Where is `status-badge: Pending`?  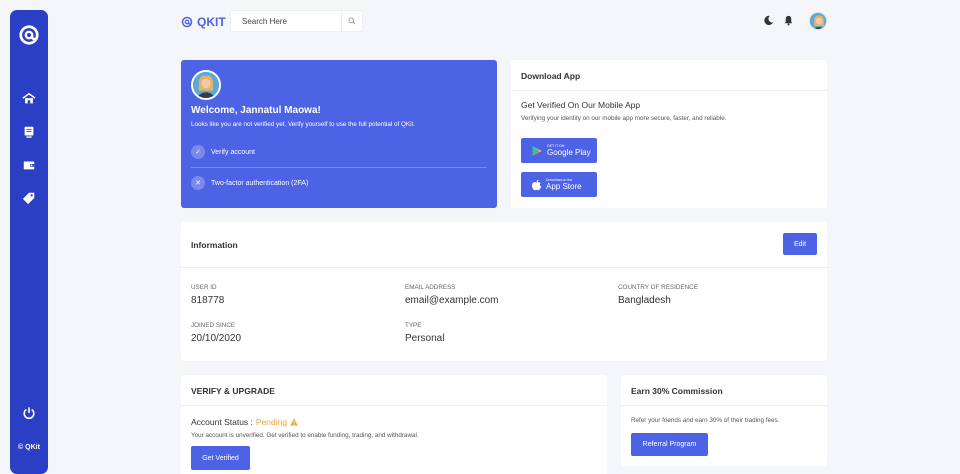
status-badge: Pending is located at coordinates (271, 422).